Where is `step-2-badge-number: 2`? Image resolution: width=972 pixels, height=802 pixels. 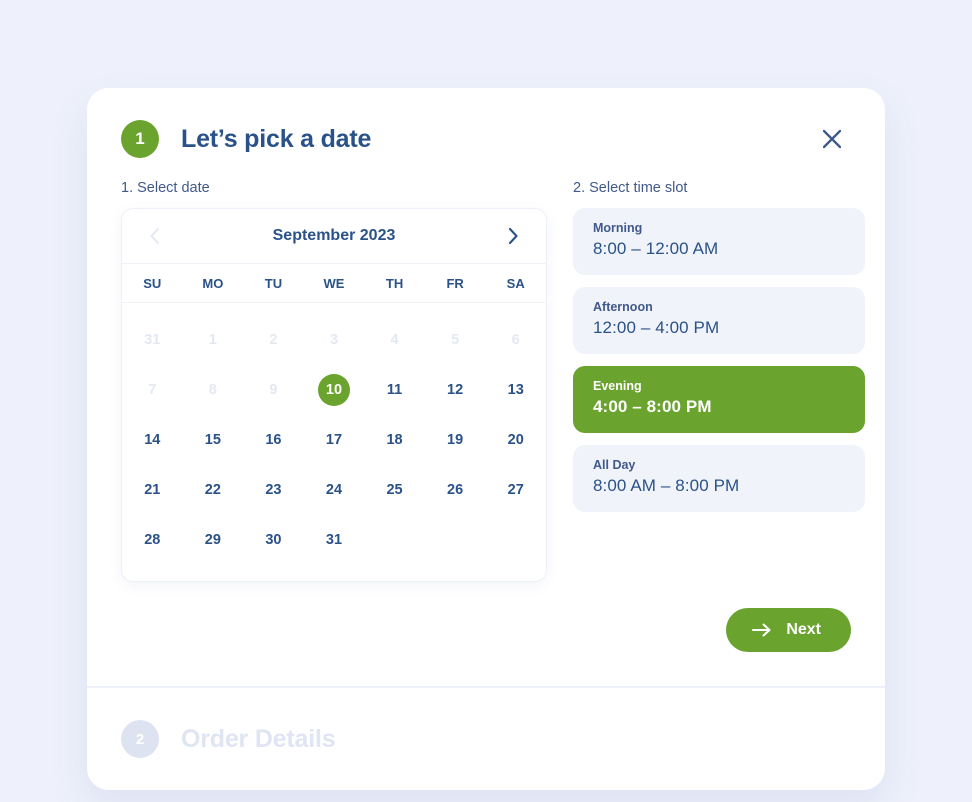 step-2-badge-number: 2 is located at coordinates (140, 739).